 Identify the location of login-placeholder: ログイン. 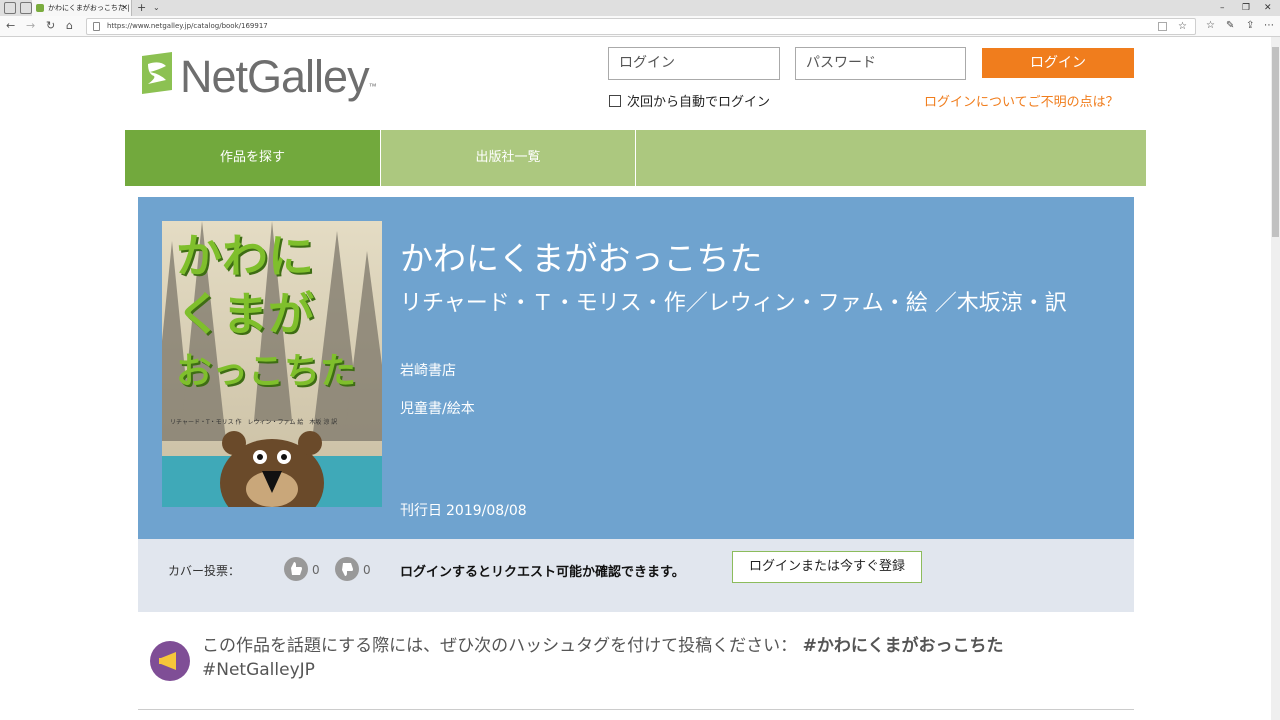
(647, 63).